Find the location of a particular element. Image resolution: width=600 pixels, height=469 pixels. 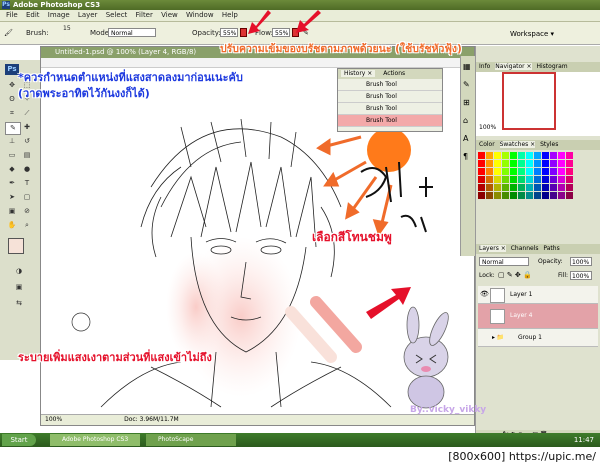

tab-info: Info is located at coordinates (484, 66).